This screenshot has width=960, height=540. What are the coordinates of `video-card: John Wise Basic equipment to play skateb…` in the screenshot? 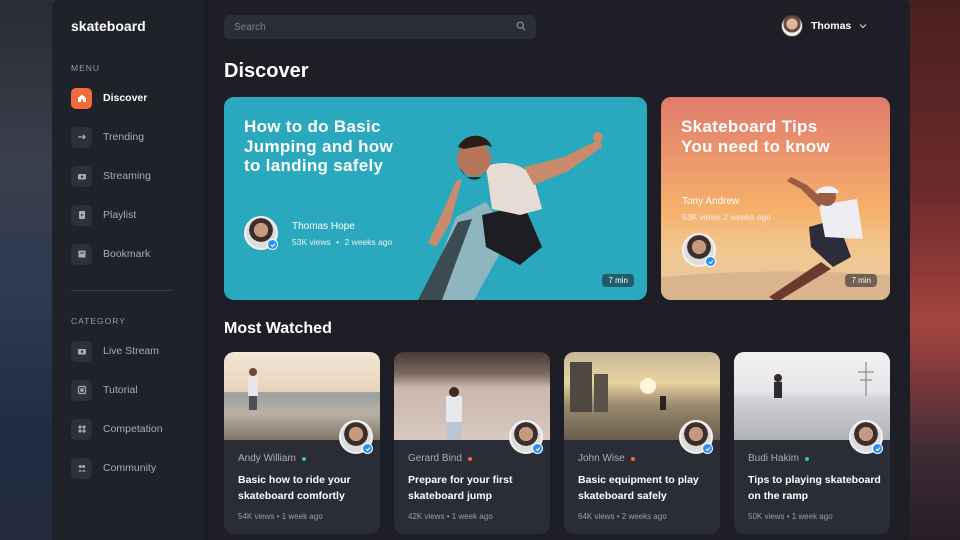 It's located at (642, 443).